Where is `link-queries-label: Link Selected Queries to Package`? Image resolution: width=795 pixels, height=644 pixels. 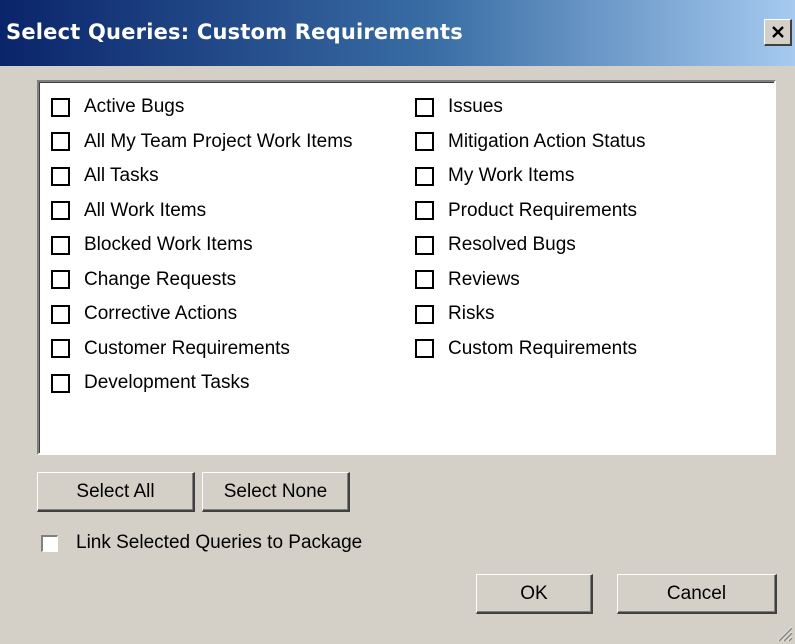
link-queries-label: Link Selected Queries to Package is located at coordinates (219, 542).